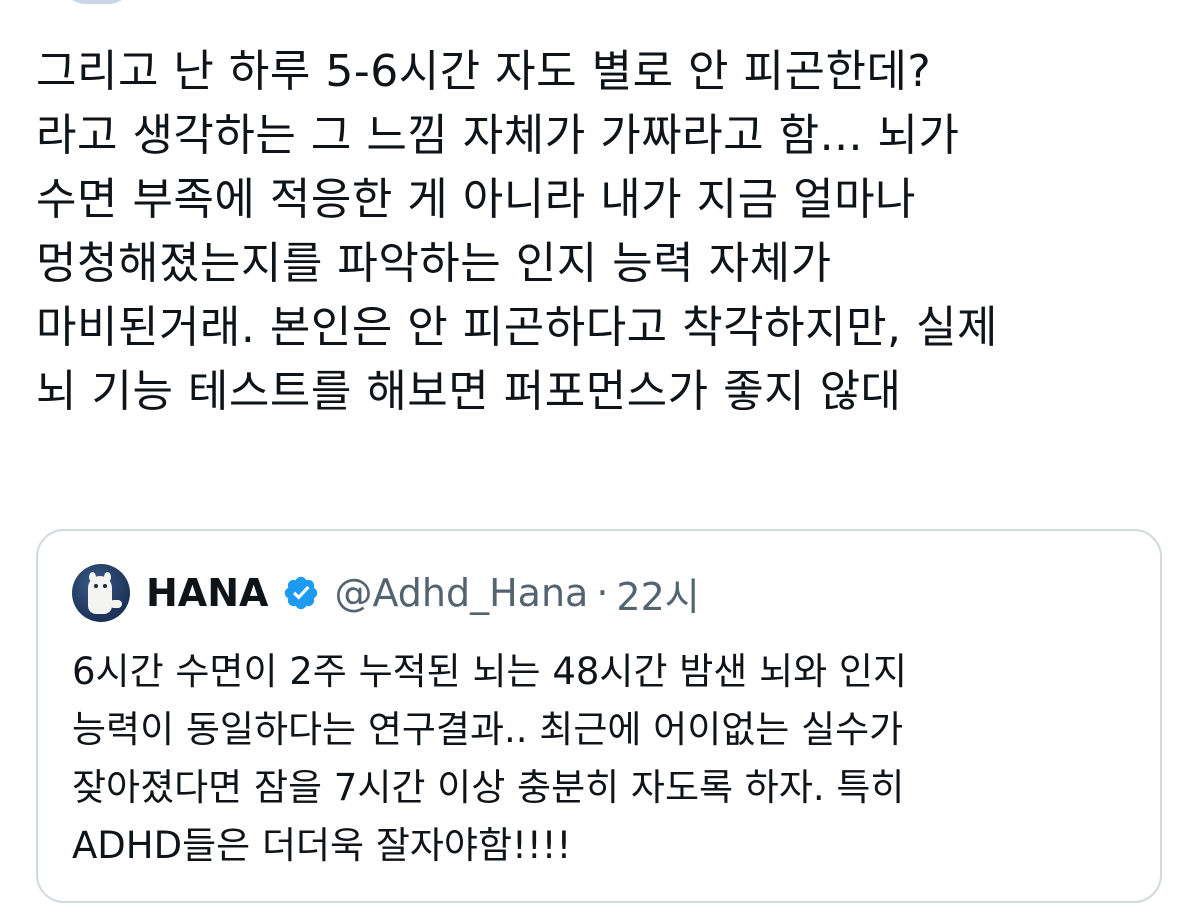 The width and height of the screenshot is (1200, 920). What do you see at coordinates (301, 593) in the screenshot?
I see `verified-badge-icon` at bounding box center [301, 593].